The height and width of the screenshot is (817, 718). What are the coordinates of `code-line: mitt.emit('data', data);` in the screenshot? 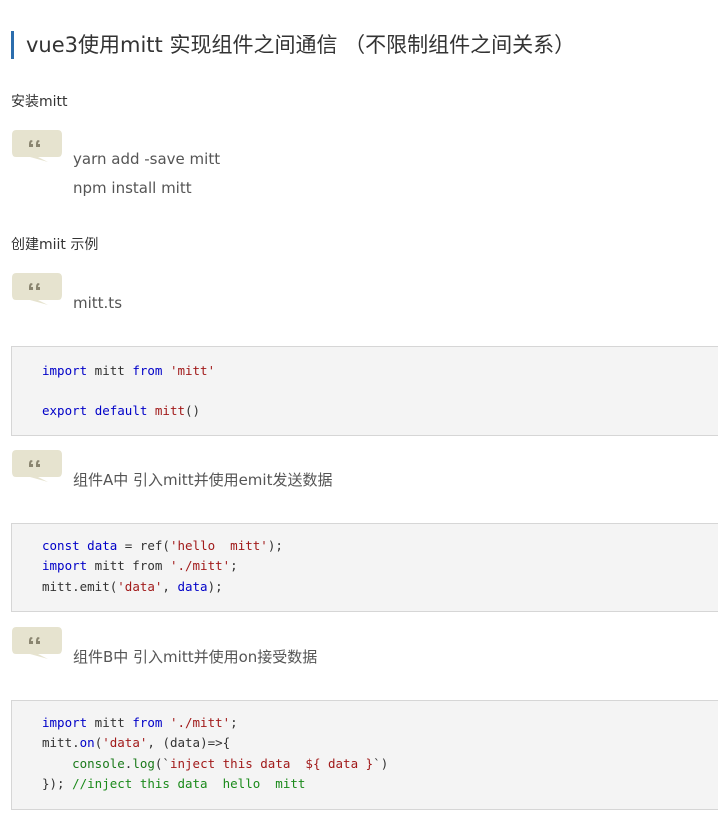 It's located at (132, 586).